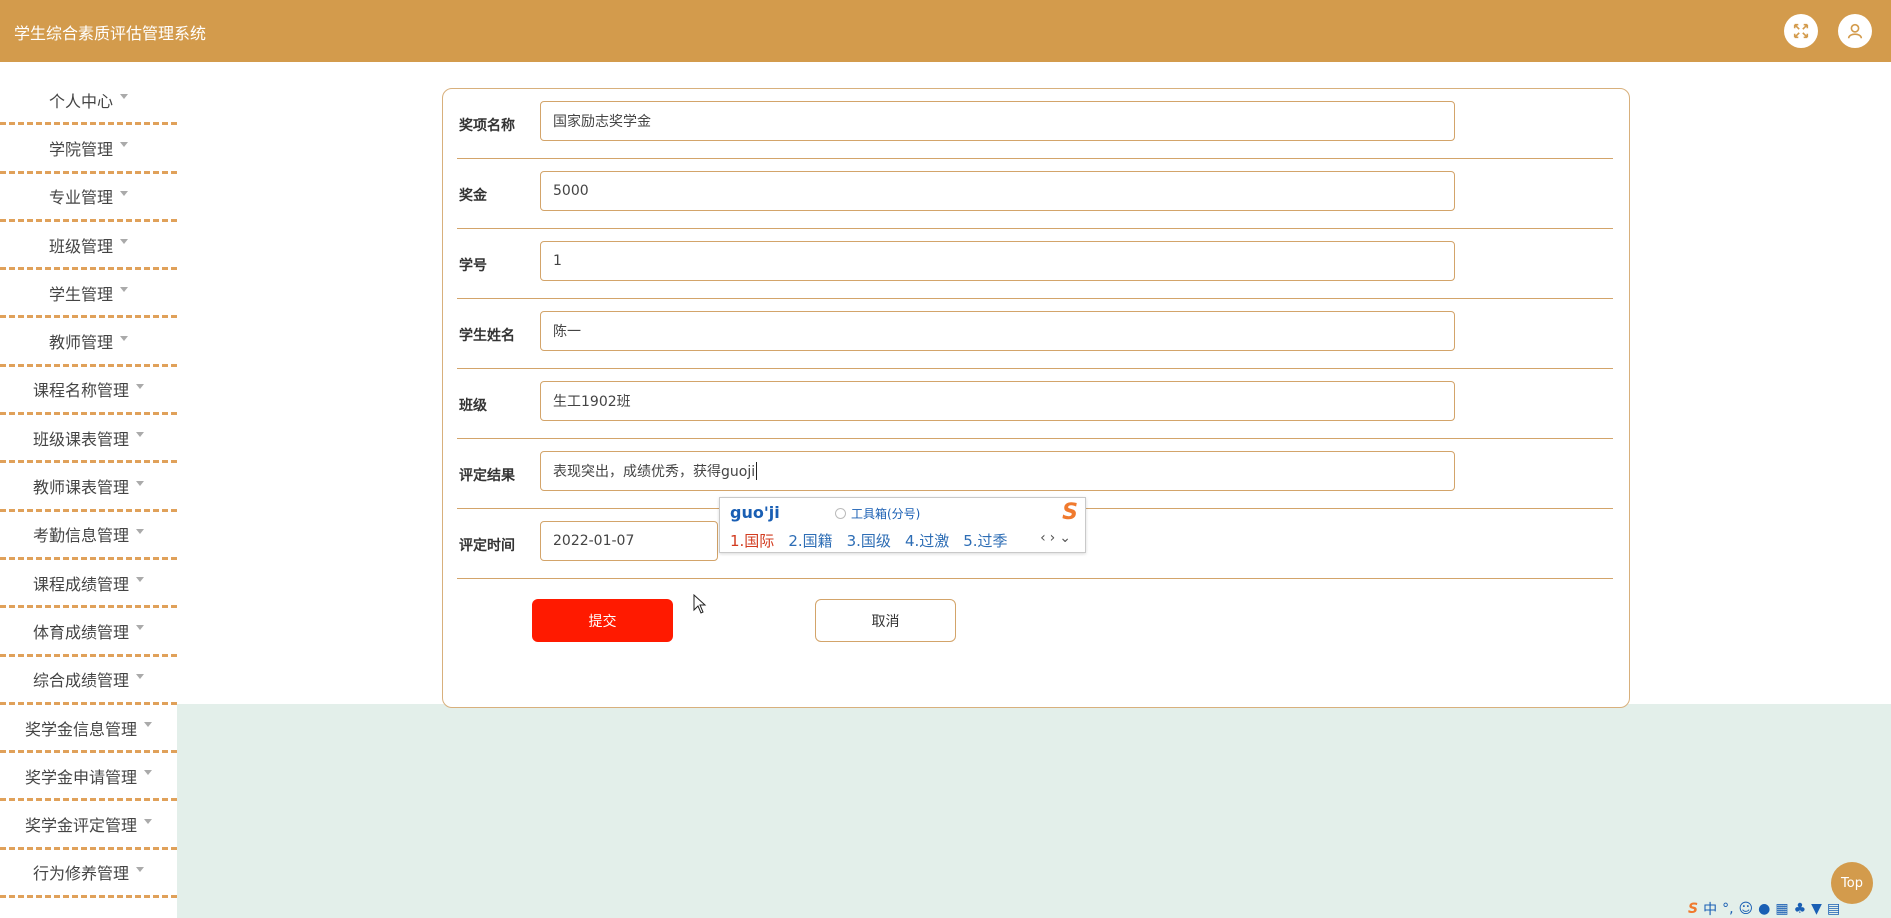 This screenshot has height=918, width=1891. I want to click on toolbox-icon: ▤, so click(1833, 909).